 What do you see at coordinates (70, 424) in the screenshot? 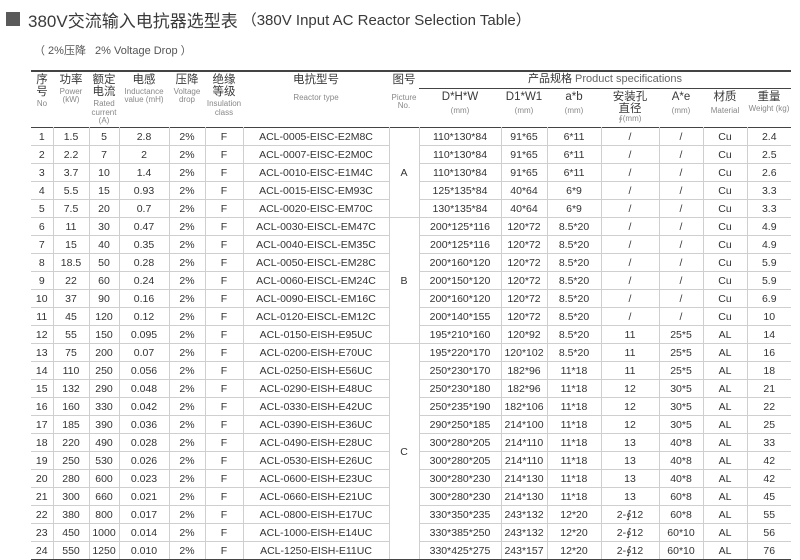
I see `table-cell: 185` at bounding box center [70, 424].